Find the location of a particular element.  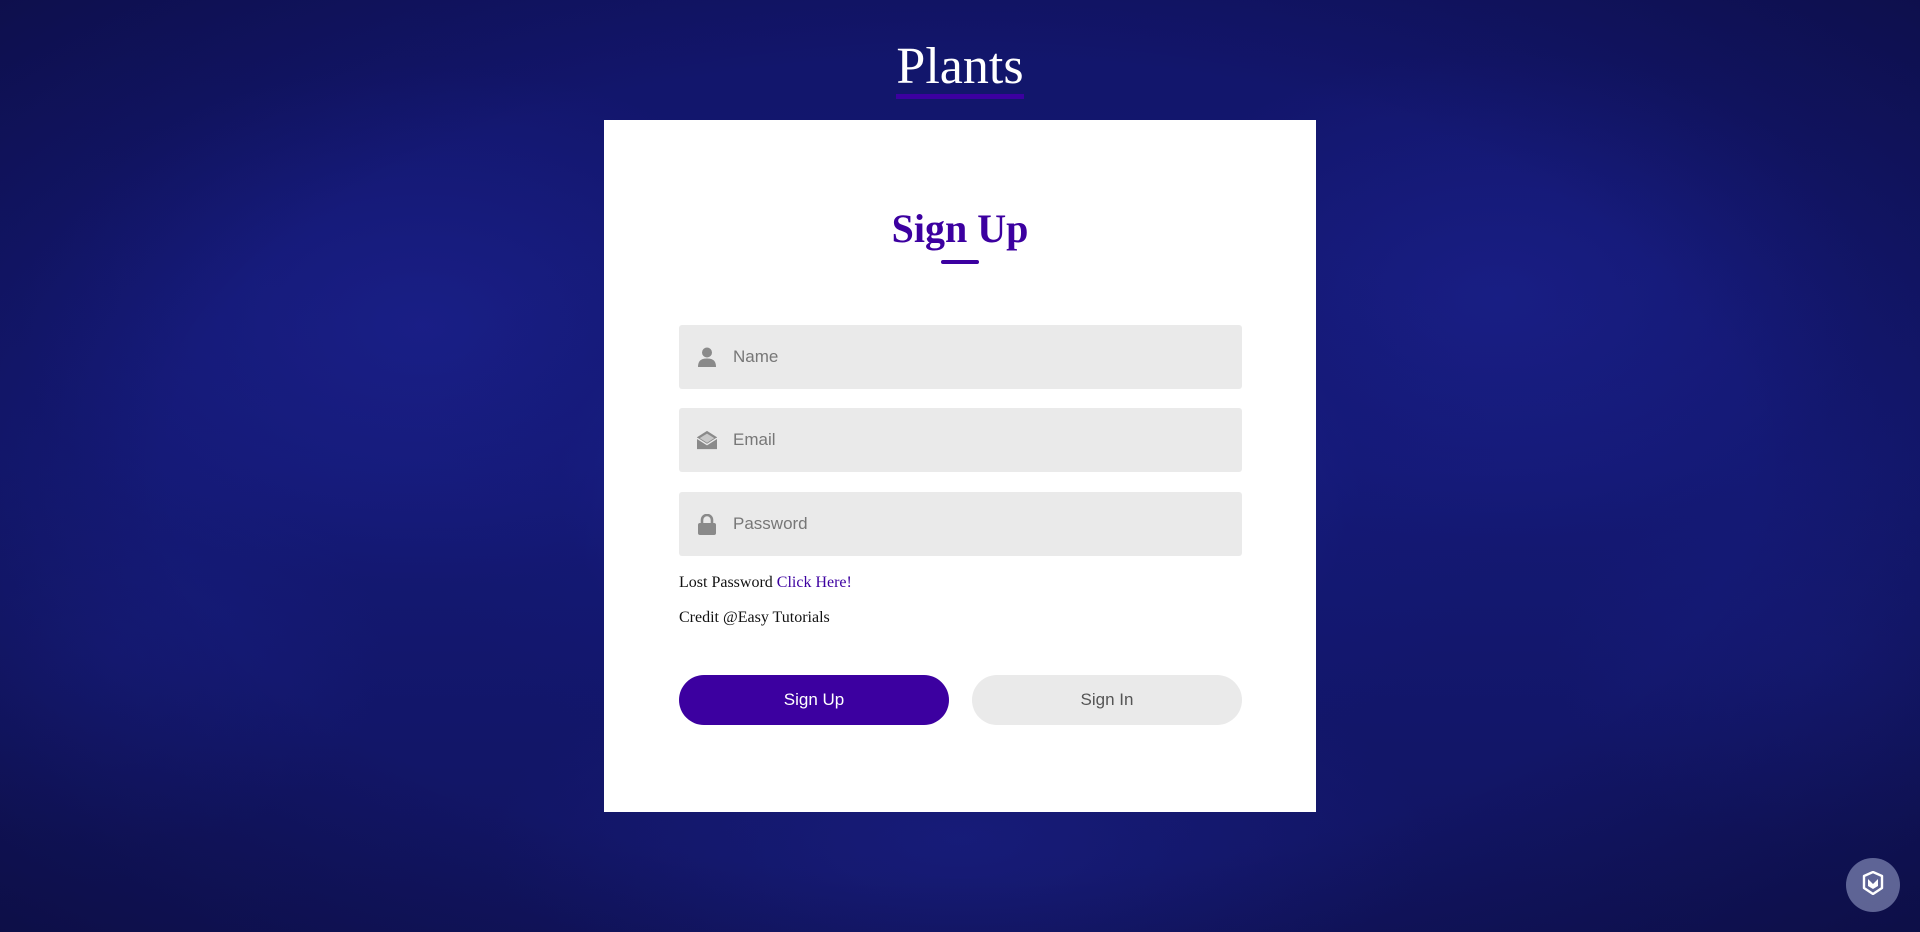

site-title-text: Plants is located at coordinates (960, 69).